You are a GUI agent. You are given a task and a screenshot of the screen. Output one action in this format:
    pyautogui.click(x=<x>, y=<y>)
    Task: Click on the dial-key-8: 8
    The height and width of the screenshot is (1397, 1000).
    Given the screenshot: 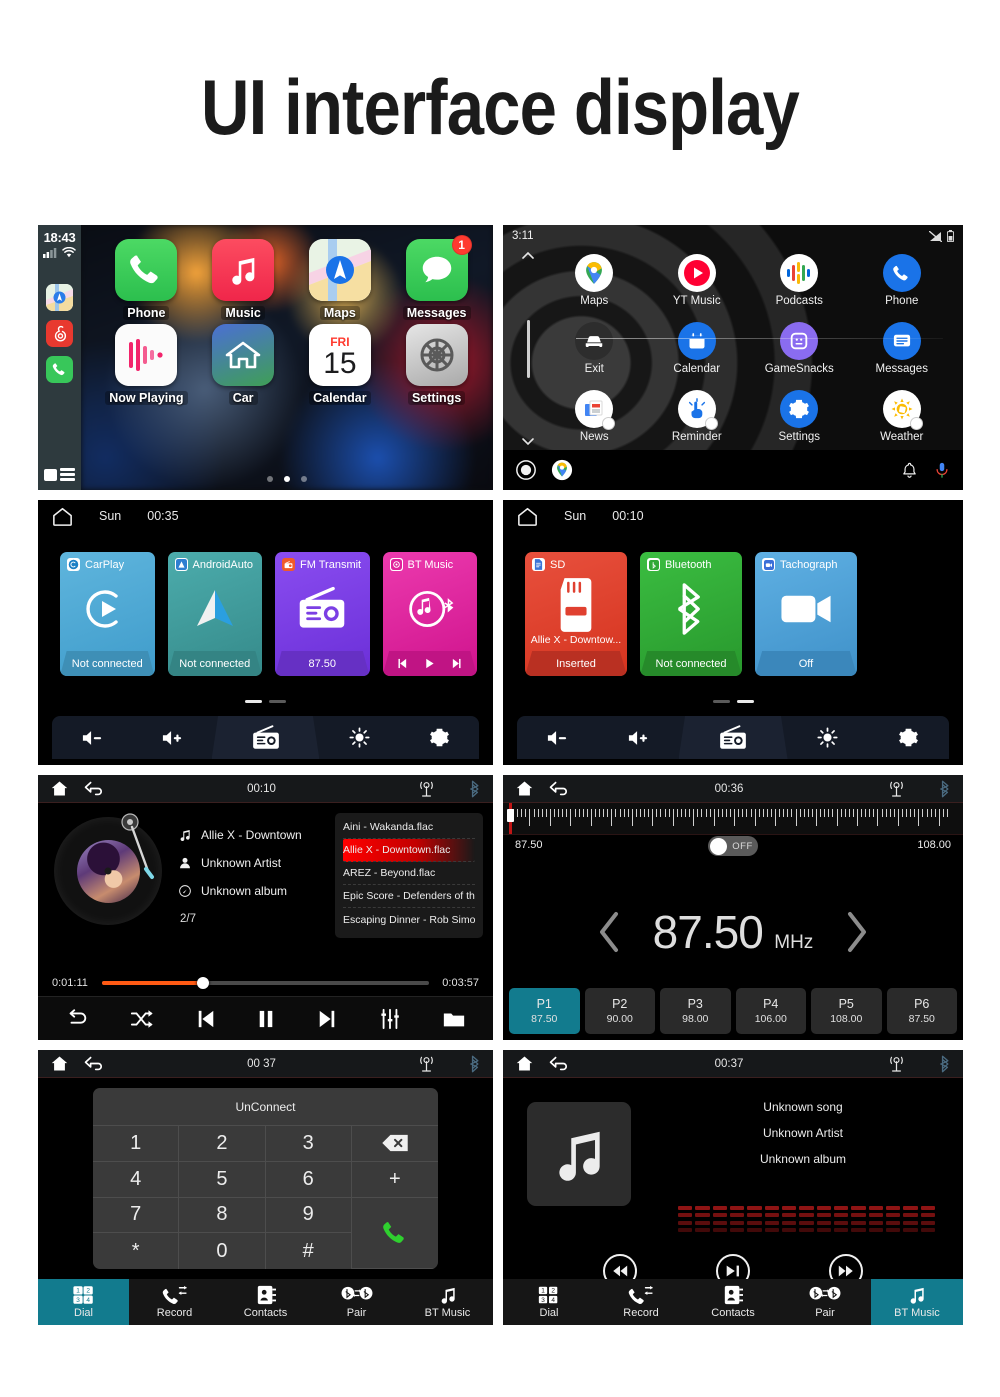 What is the action you would take?
    pyautogui.click(x=222, y=1215)
    